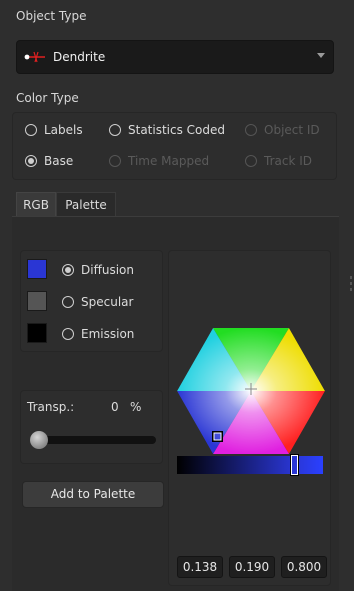  What do you see at coordinates (47, 98) in the screenshot?
I see `color-type-title: Color Type` at bounding box center [47, 98].